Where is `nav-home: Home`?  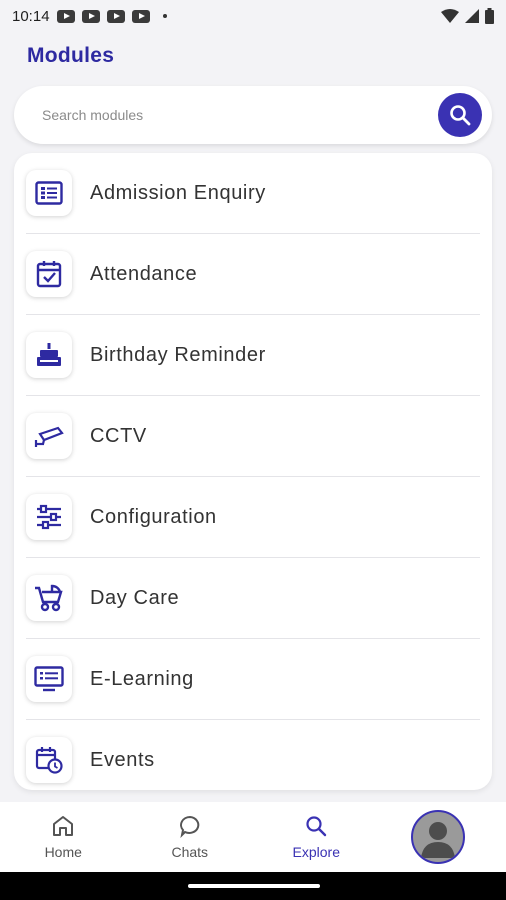
nav-home: Home is located at coordinates (63, 837).